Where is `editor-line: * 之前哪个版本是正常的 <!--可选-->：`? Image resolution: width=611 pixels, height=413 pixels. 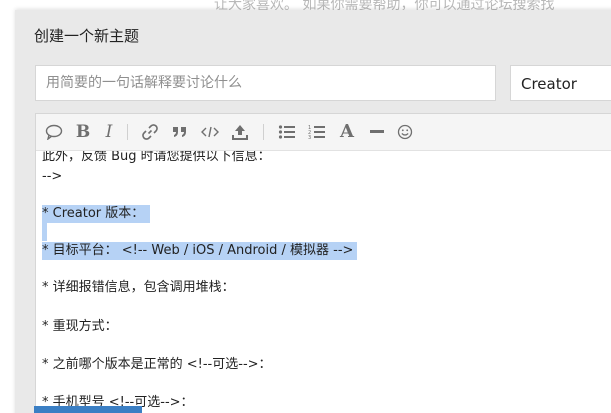
editor-line: * 之前哪个版本是正常的 <!--可选-->： is located at coordinates (157, 364).